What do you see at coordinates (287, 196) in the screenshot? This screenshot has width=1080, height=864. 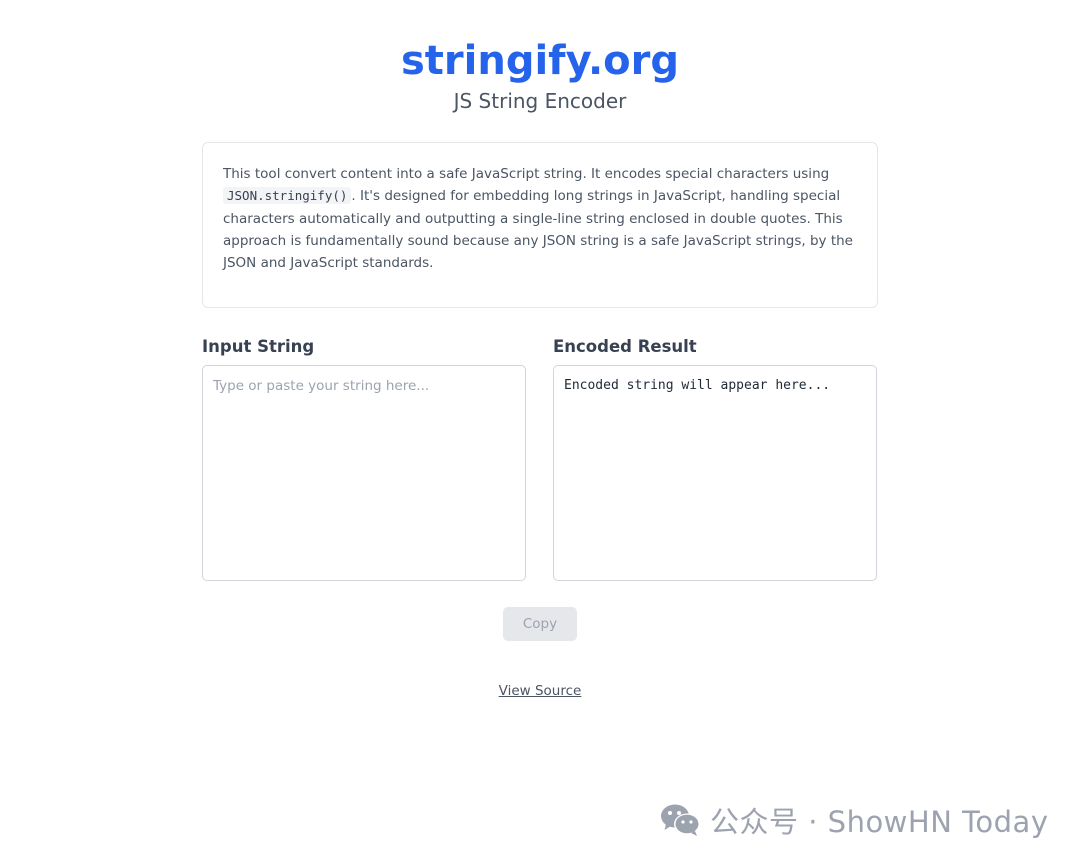 I see `intro-code: JSON.stringify()` at bounding box center [287, 196].